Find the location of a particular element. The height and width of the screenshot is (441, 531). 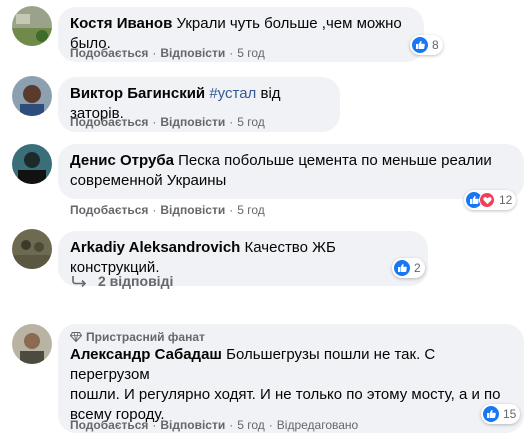

view-replies-link: 2 відповіді is located at coordinates (122, 281).